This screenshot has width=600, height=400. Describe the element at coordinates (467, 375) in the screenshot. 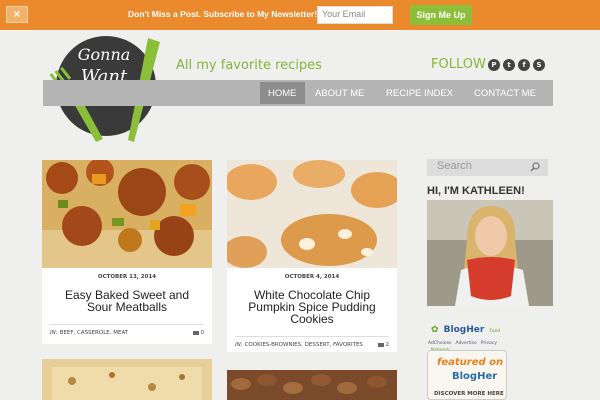

I see `featured-on-blogher-badge: featured on BlogHer DISCOVER MORE HERE` at that location.